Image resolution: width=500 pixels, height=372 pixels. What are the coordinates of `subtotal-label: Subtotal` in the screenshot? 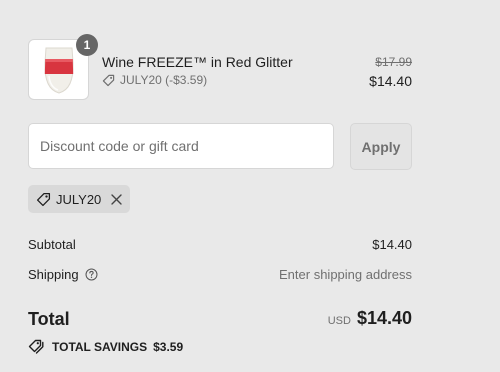 It's located at (52, 244).